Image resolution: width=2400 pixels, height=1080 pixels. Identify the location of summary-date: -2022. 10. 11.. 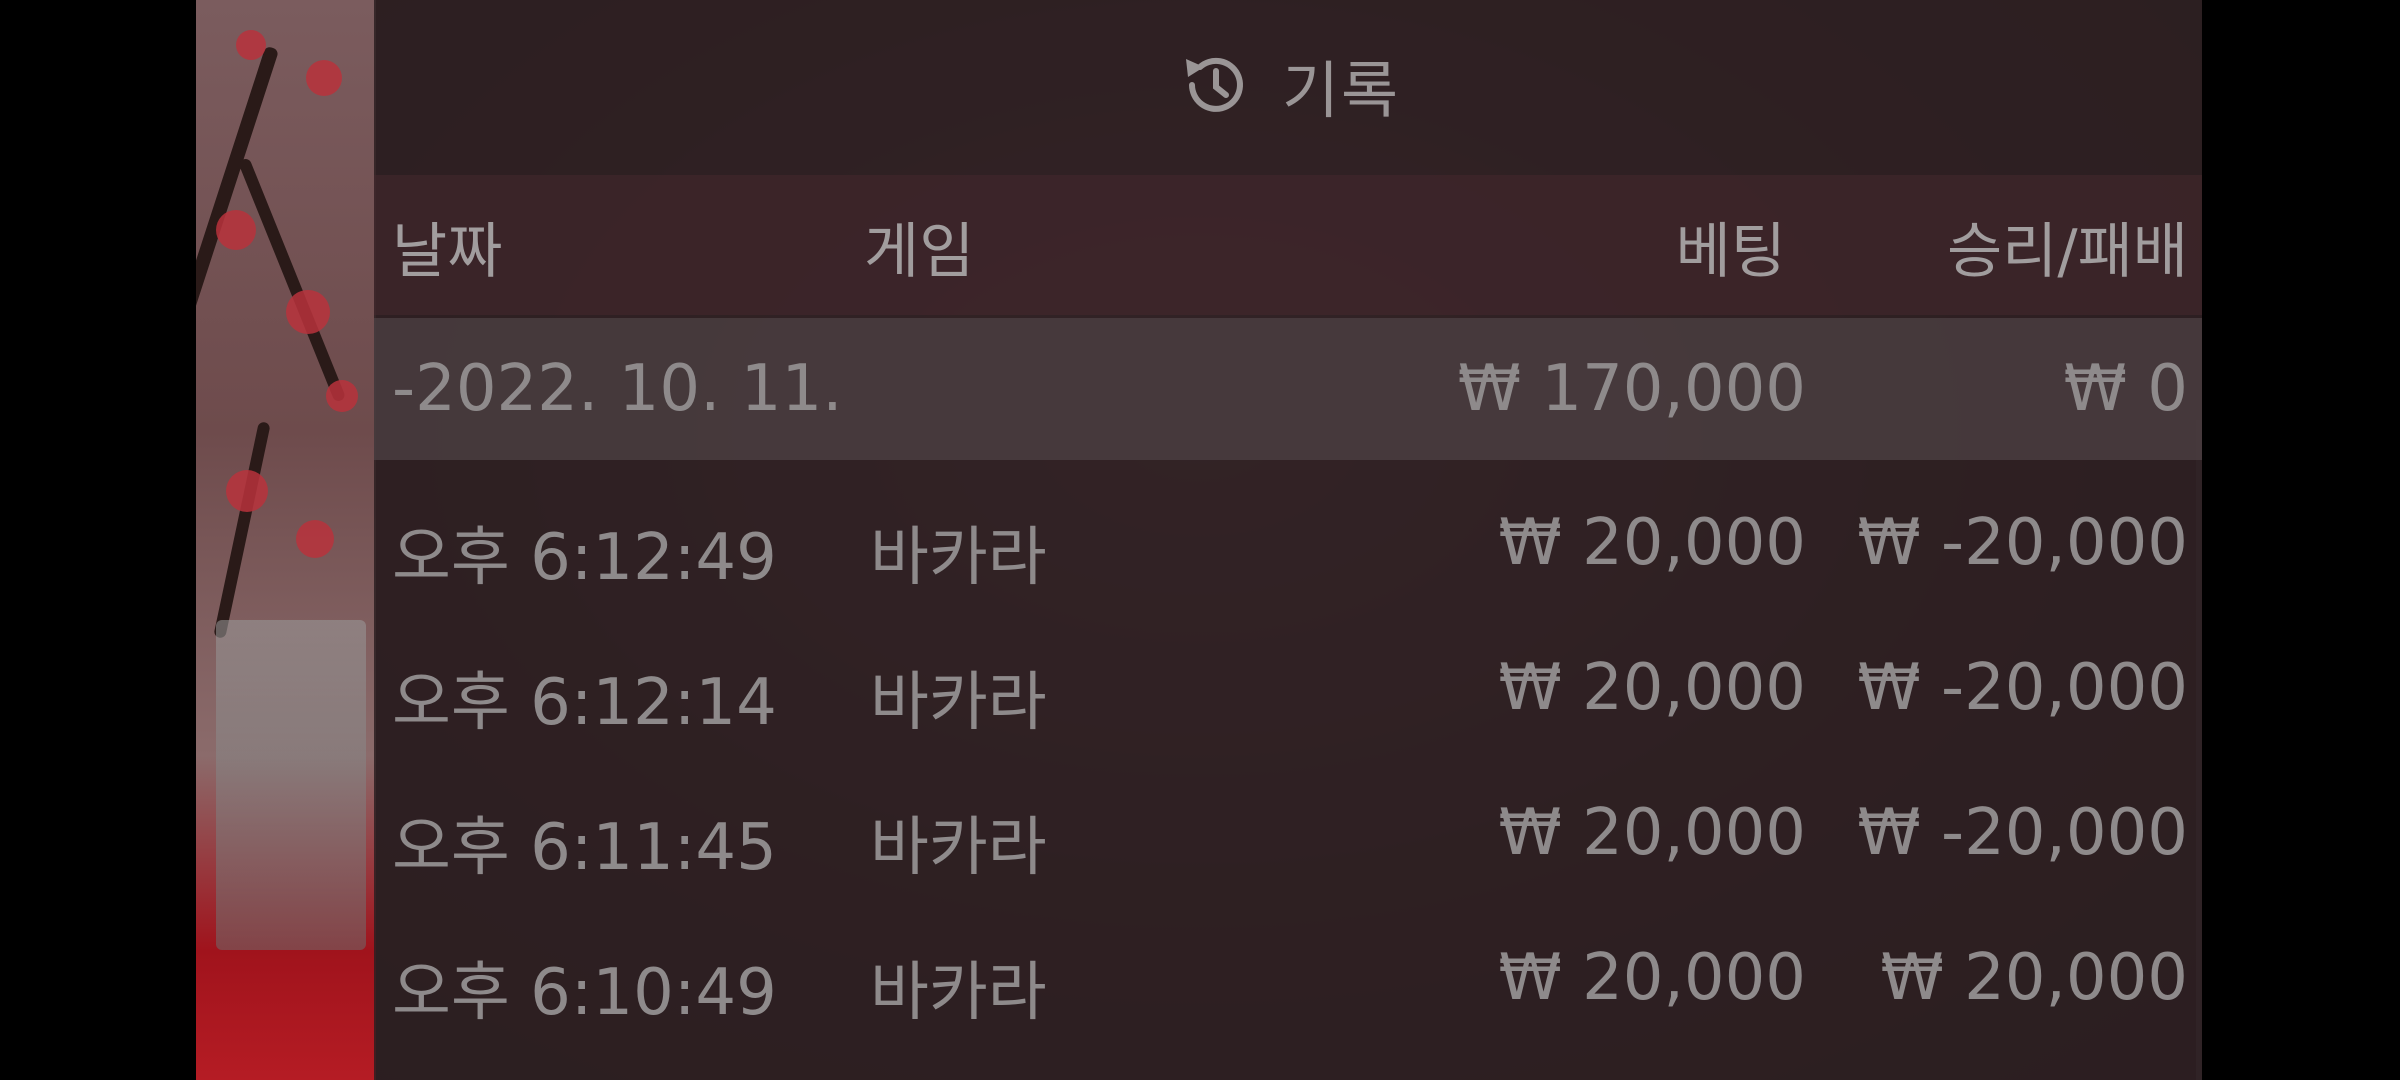
(617, 389).